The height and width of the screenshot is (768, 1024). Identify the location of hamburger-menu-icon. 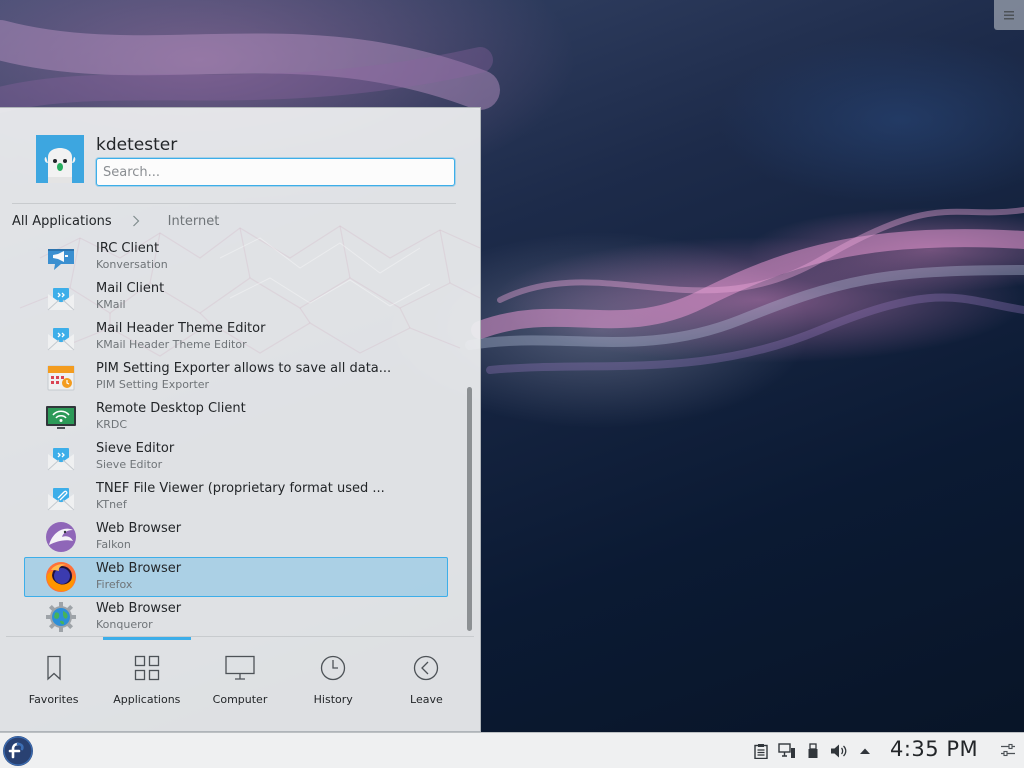
(1009, 15).